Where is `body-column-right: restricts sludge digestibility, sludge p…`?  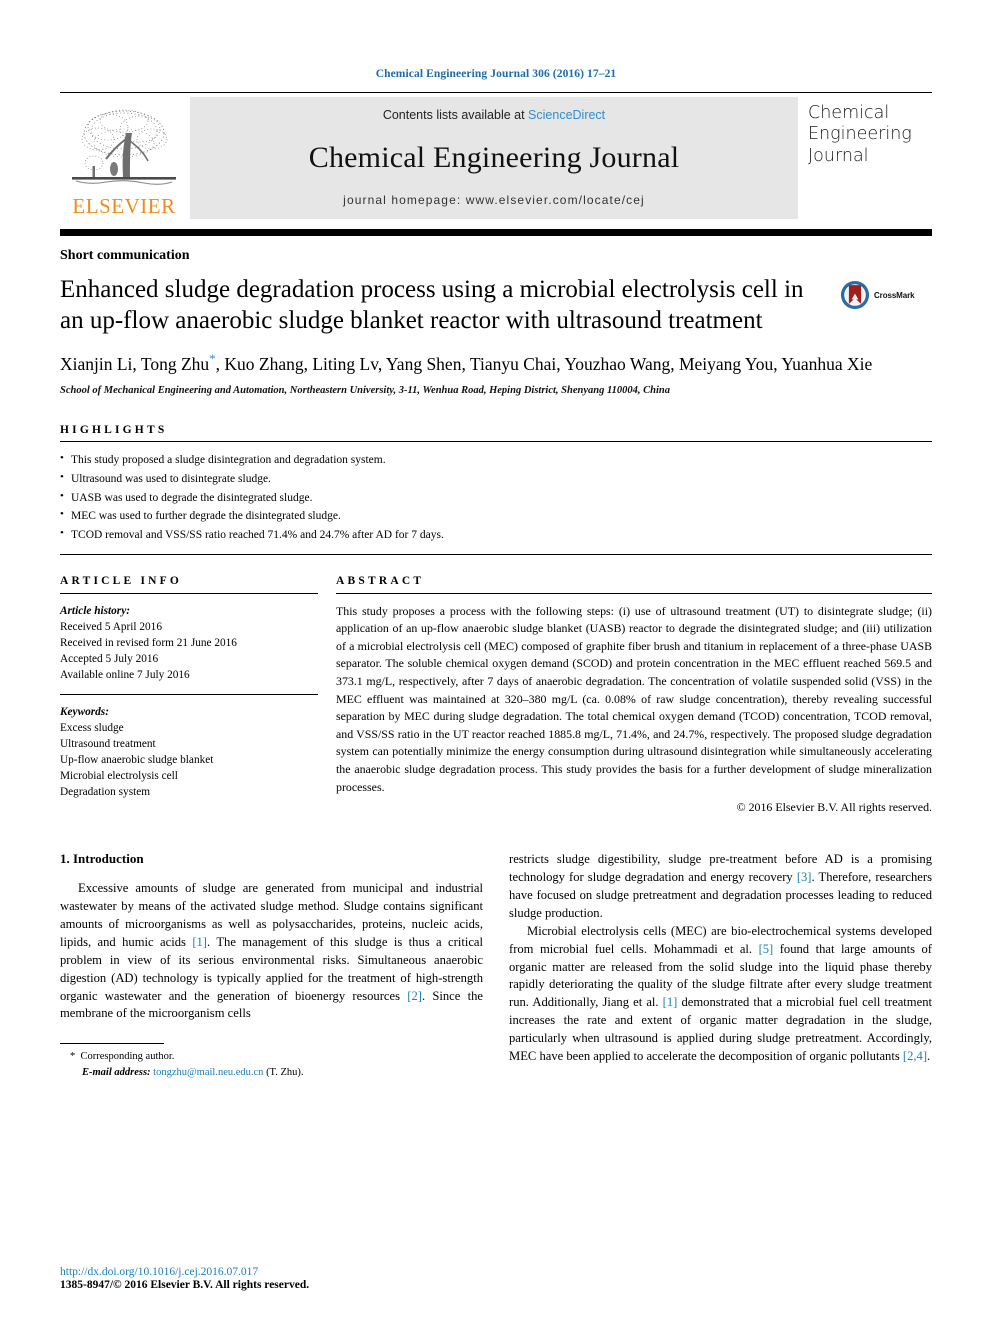 body-column-right: restricts sludge digestibility, sludge p… is located at coordinates (720, 966).